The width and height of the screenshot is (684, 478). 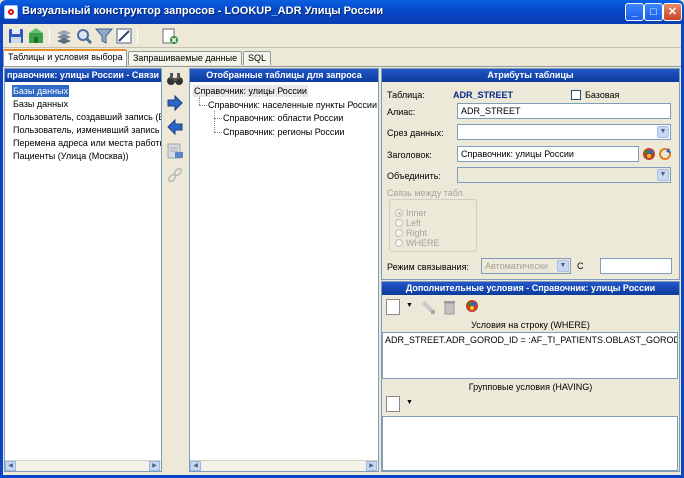 What do you see at coordinates (636, 266) in the screenshot?
I see `c-input` at bounding box center [636, 266].